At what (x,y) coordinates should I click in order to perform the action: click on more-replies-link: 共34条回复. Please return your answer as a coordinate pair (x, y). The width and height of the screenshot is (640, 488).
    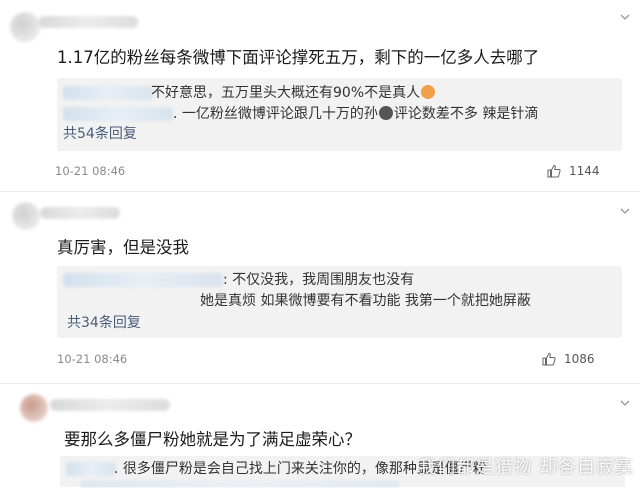
    Looking at the image, I should click on (104, 322).